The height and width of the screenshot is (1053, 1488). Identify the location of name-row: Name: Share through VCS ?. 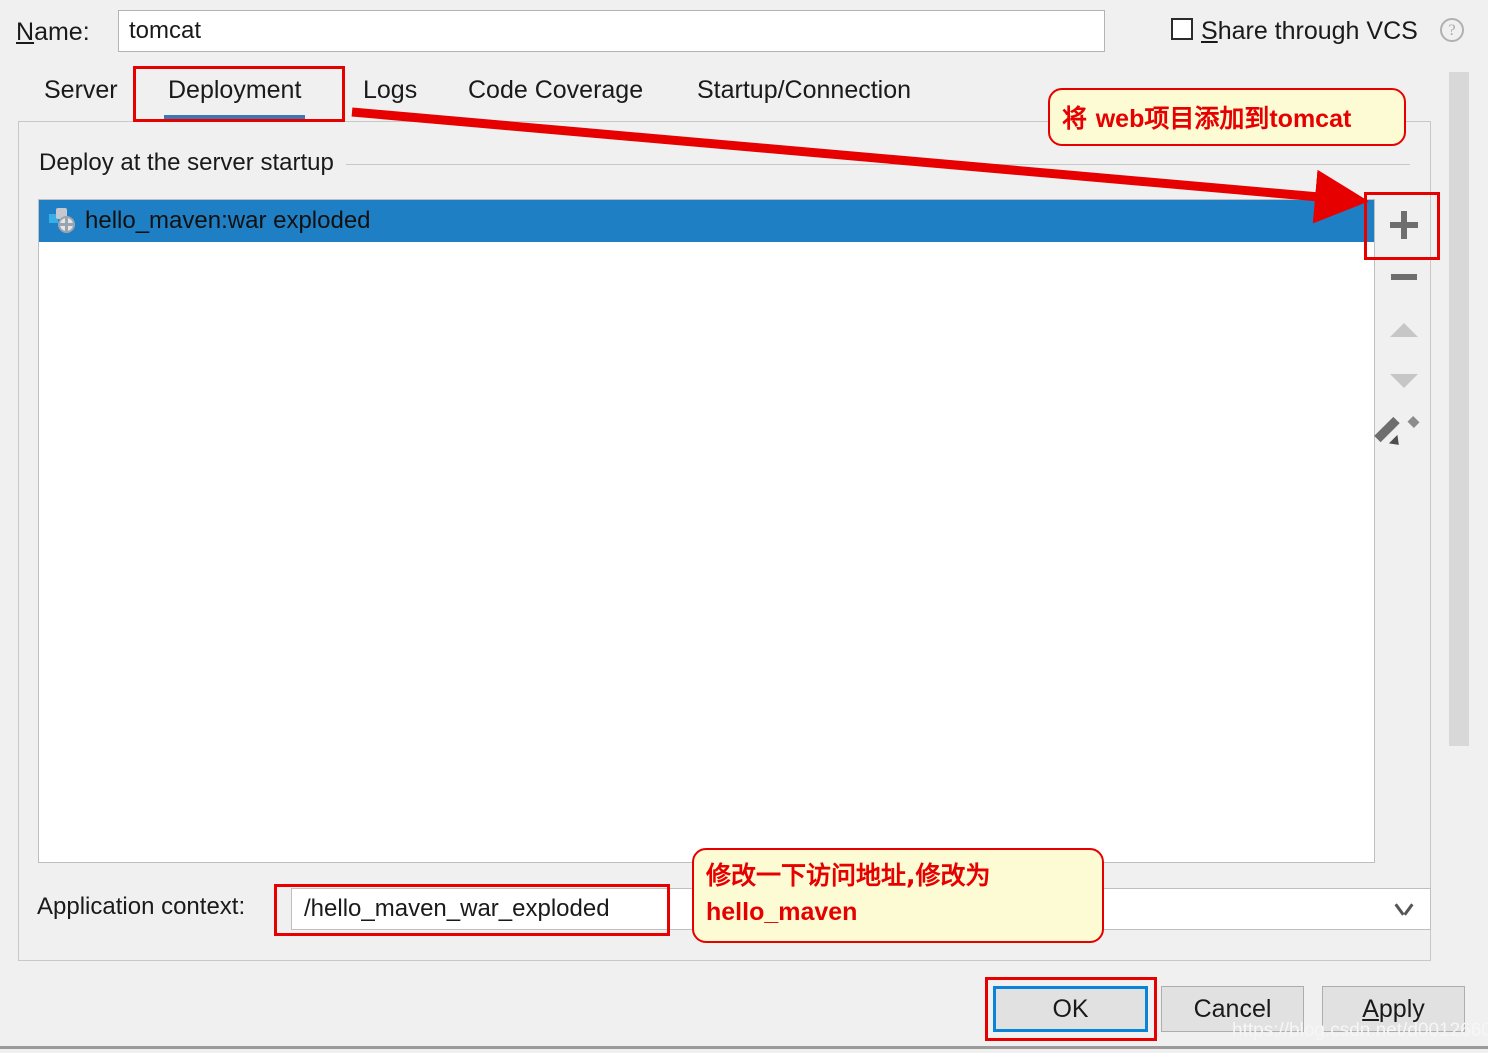
(744, 31).